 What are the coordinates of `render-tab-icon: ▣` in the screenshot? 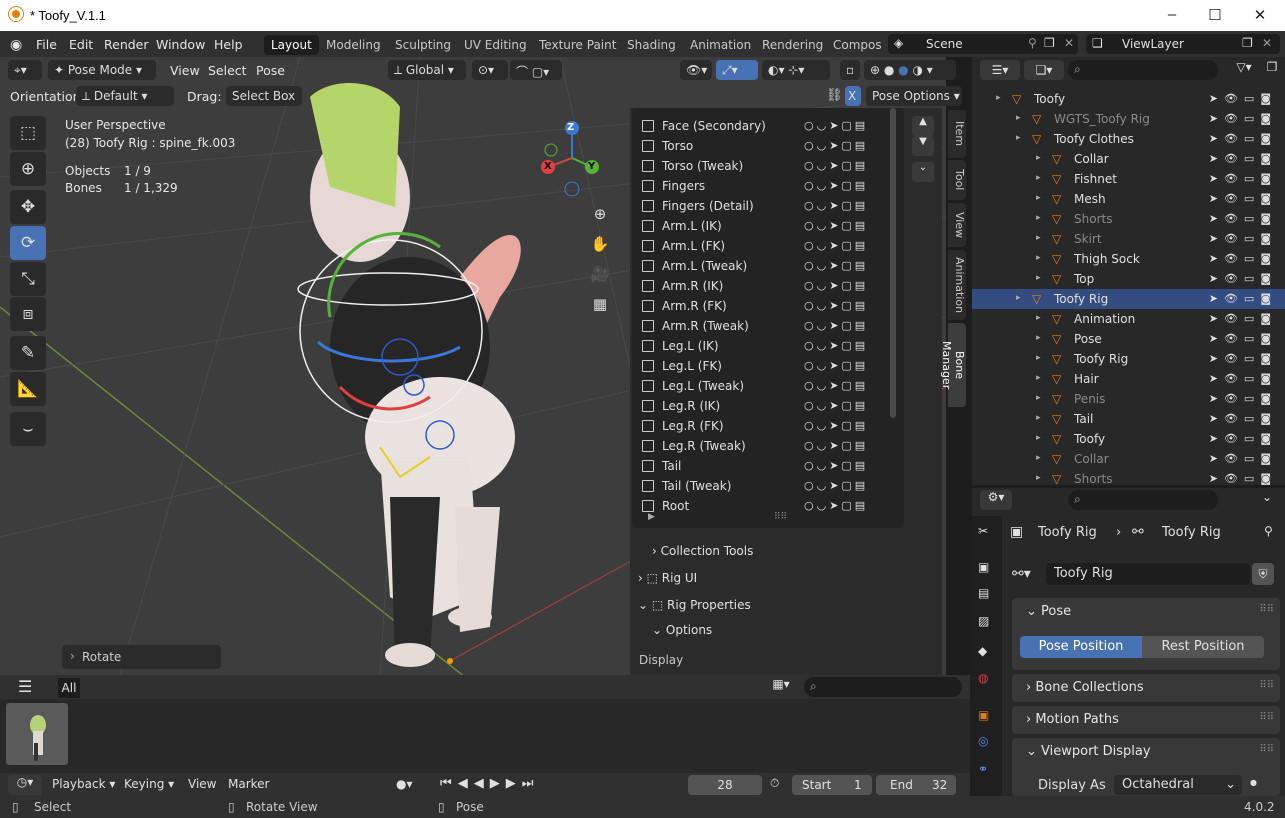 It's located at (983, 567).